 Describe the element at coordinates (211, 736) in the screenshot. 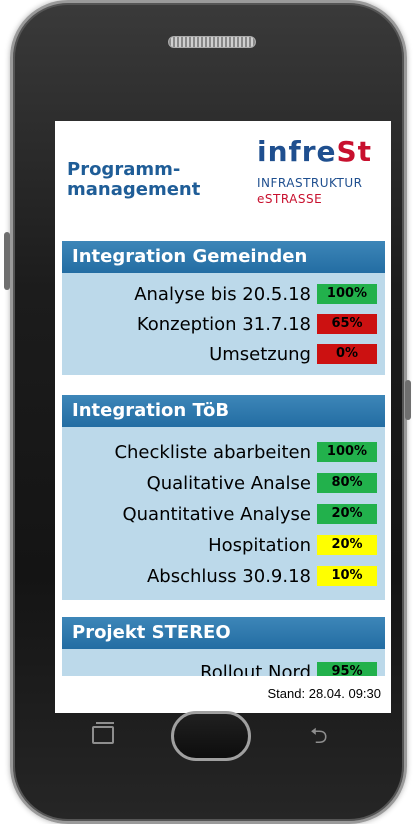

I see `home-button` at that location.